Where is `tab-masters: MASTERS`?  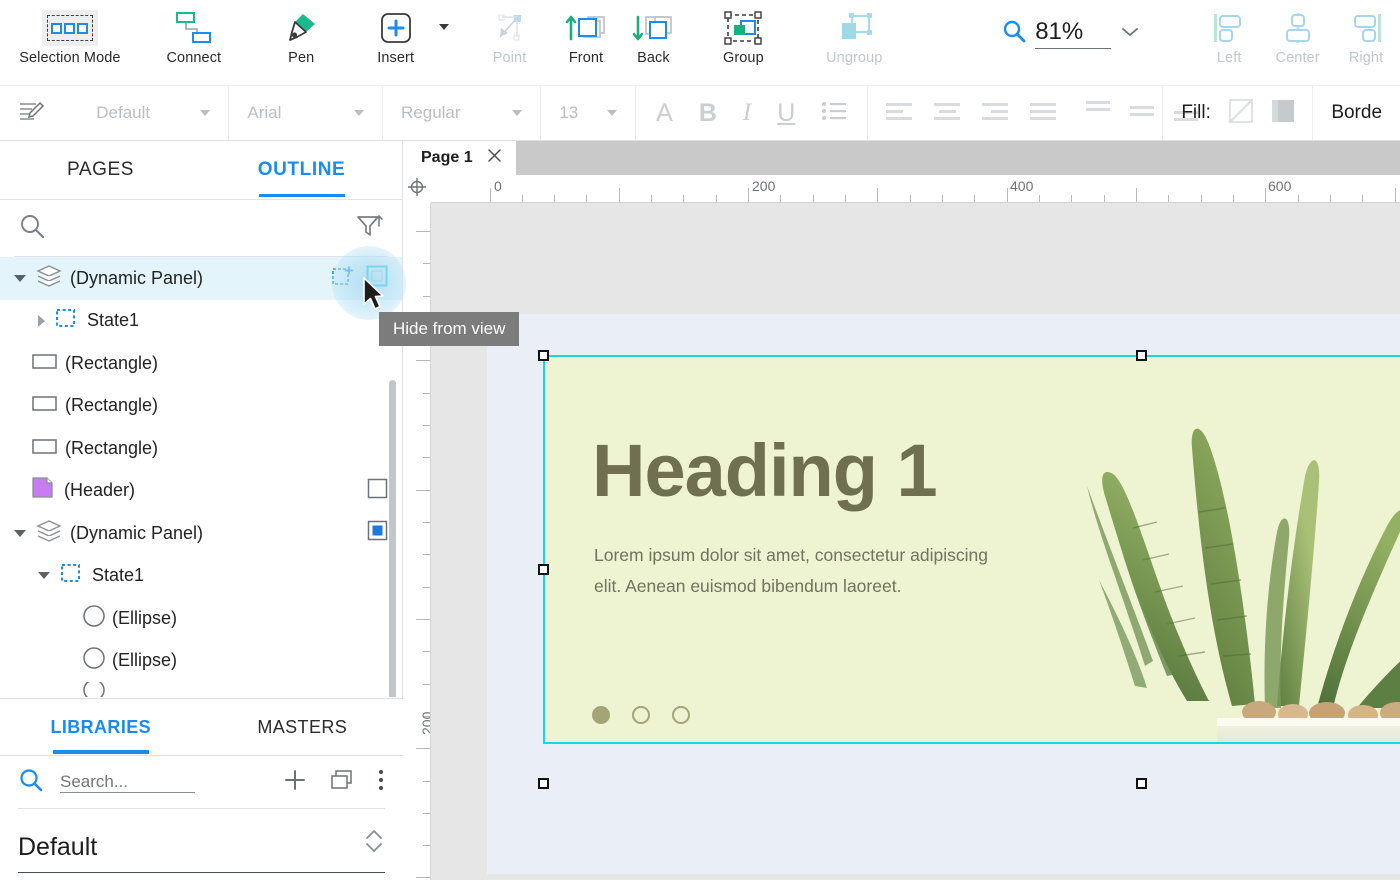 tab-masters: MASTERS is located at coordinates (303, 727).